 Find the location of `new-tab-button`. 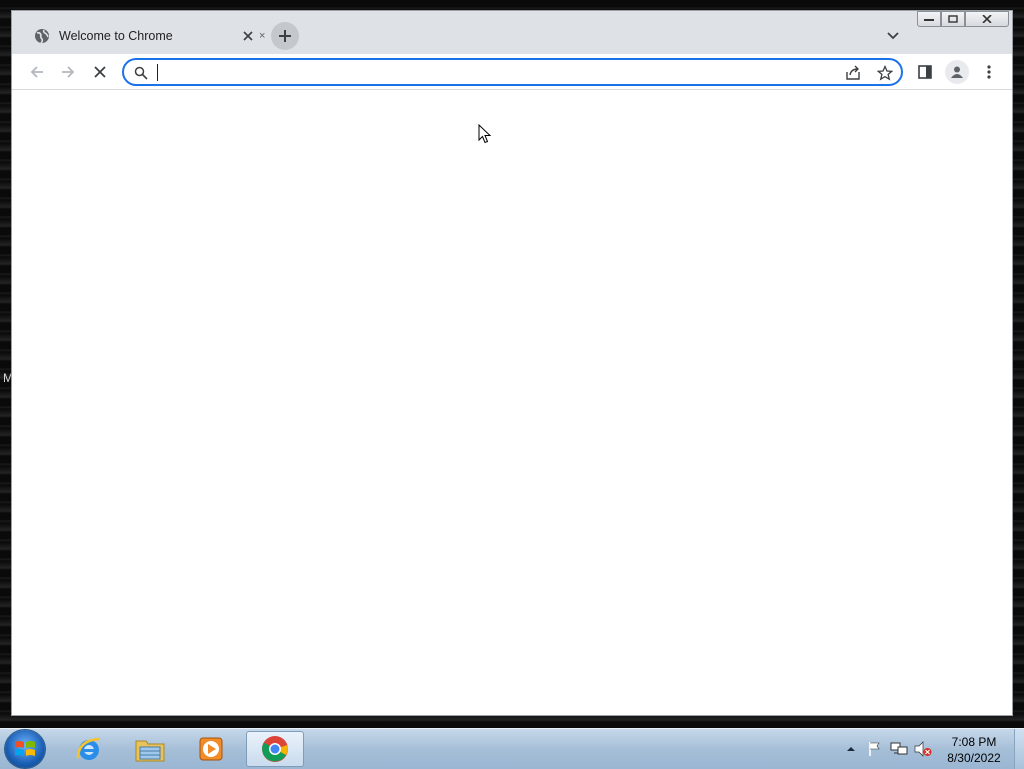

new-tab-button is located at coordinates (285, 36).